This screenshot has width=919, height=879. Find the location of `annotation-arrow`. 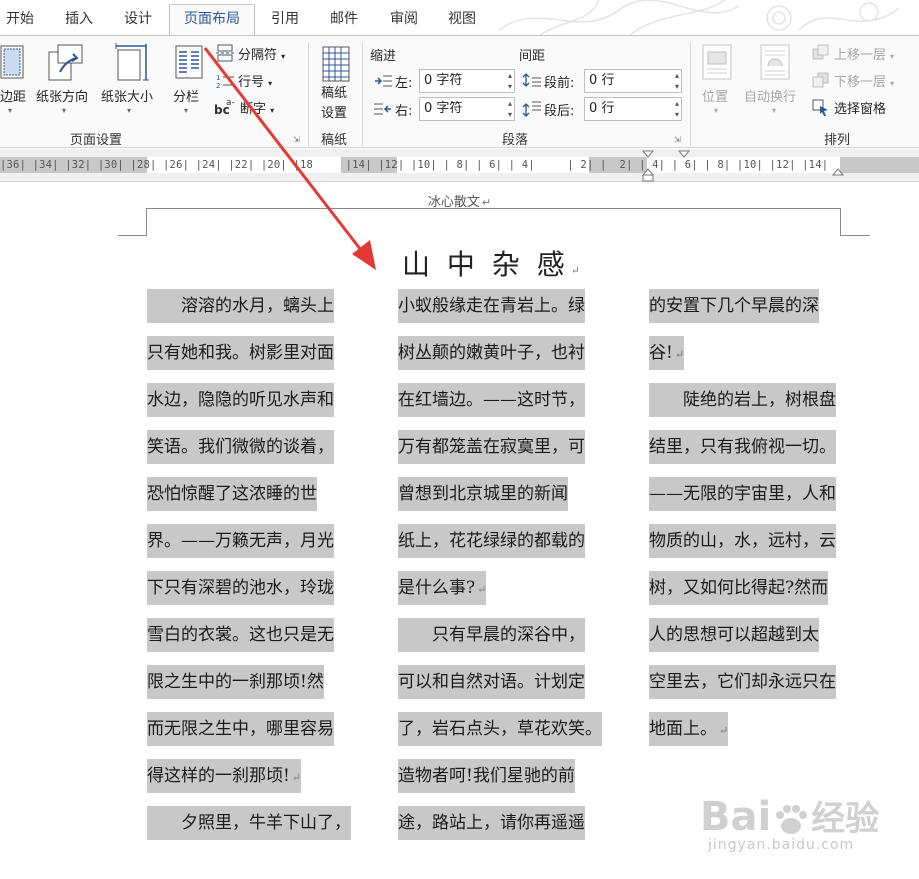

annotation-arrow is located at coordinates (289, 158).